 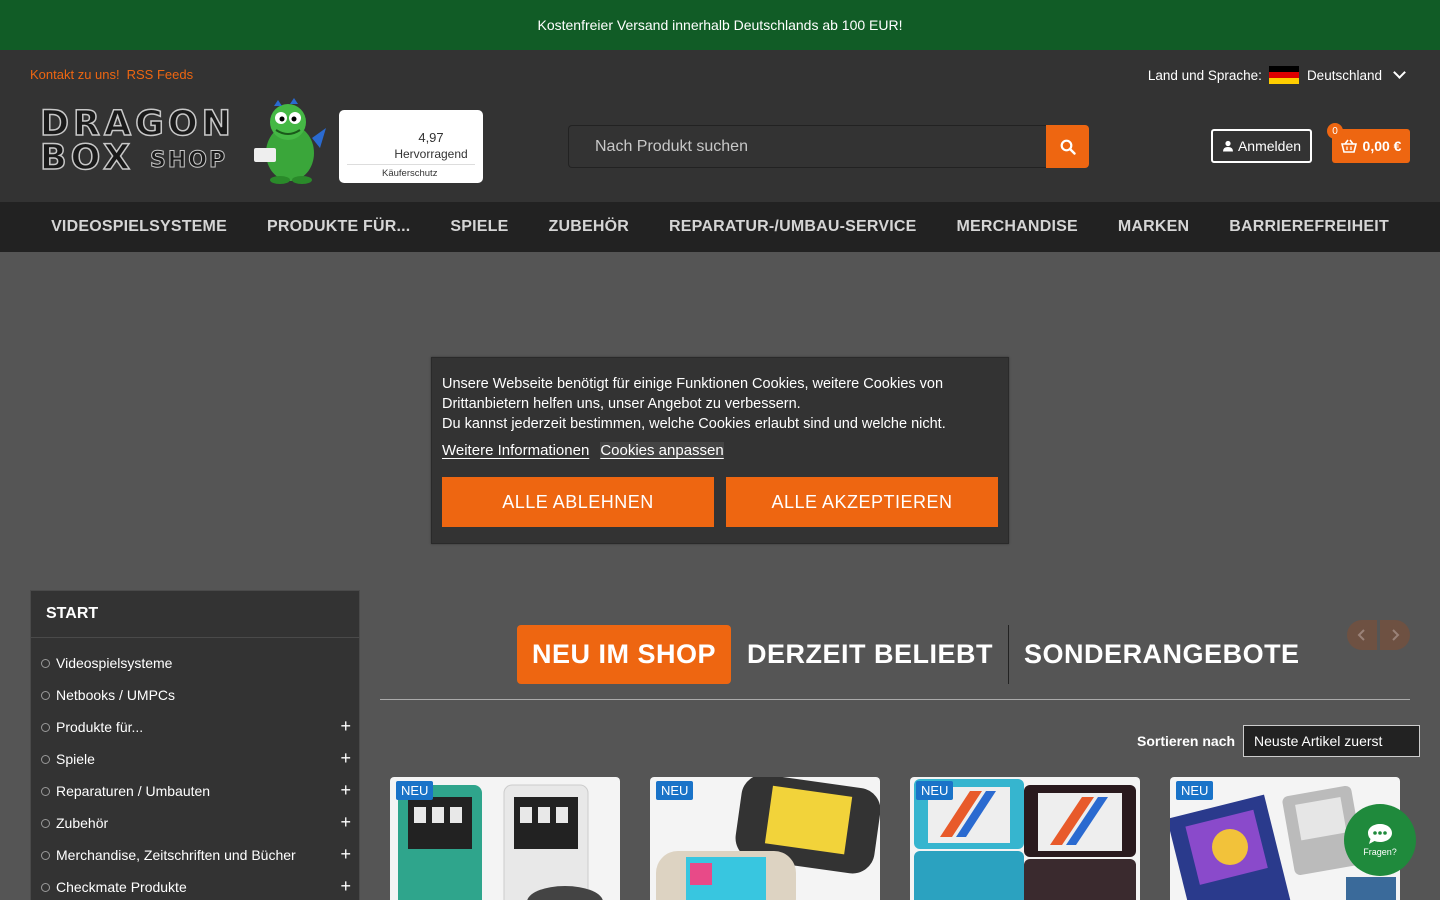 What do you see at coordinates (139, 227) in the screenshot?
I see `nav-item-videospielsysteme: VIDEOSPIELSYSTEME` at bounding box center [139, 227].